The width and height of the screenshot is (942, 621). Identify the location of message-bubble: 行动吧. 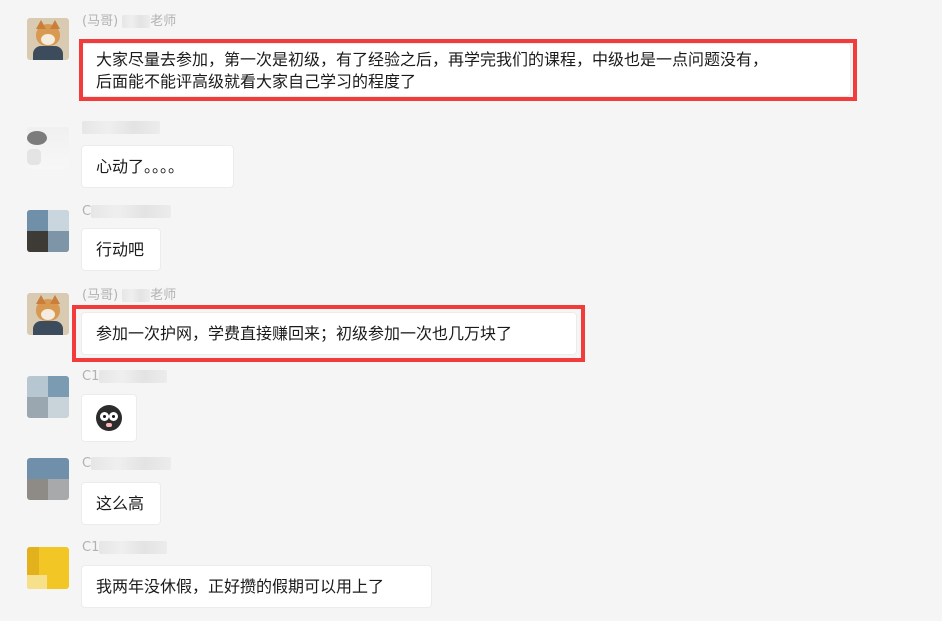
(121, 249).